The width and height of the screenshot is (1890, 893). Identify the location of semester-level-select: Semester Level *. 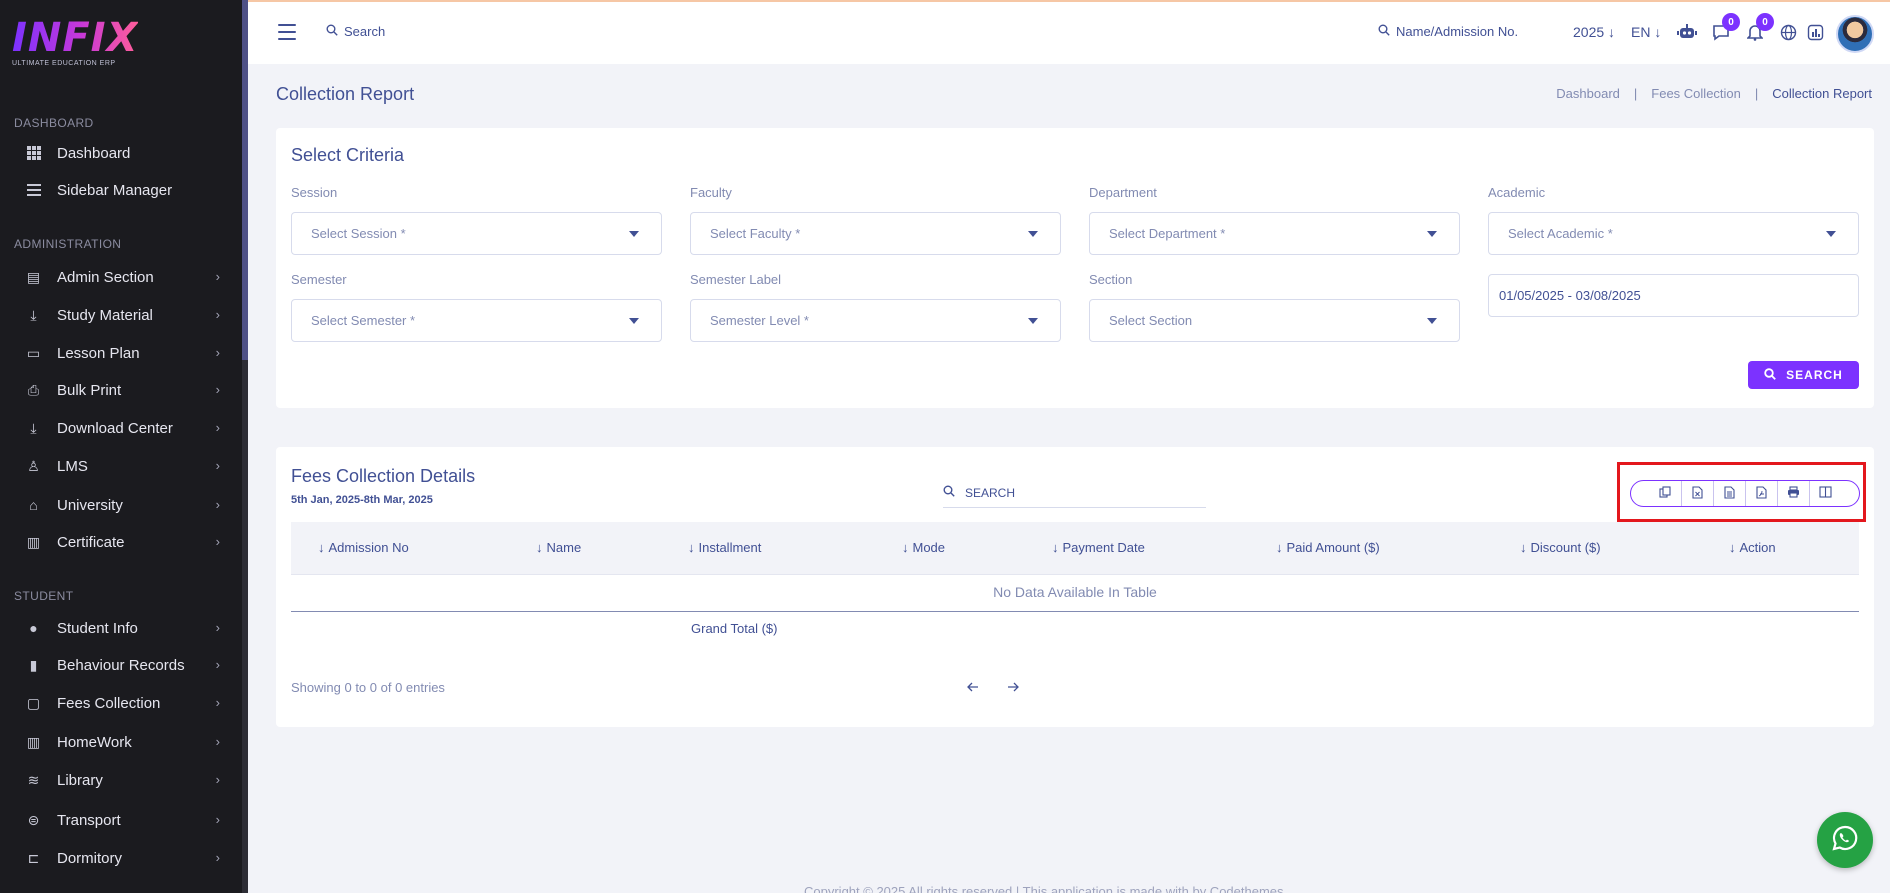
(875, 320).